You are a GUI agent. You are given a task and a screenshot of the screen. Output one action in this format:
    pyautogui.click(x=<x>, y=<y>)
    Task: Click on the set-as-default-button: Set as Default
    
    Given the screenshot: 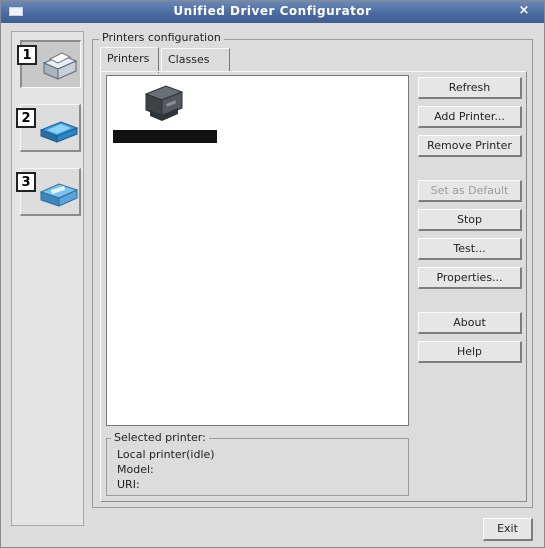 What is the action you would take?
    pyautogui.click(x=470, y=191)
    